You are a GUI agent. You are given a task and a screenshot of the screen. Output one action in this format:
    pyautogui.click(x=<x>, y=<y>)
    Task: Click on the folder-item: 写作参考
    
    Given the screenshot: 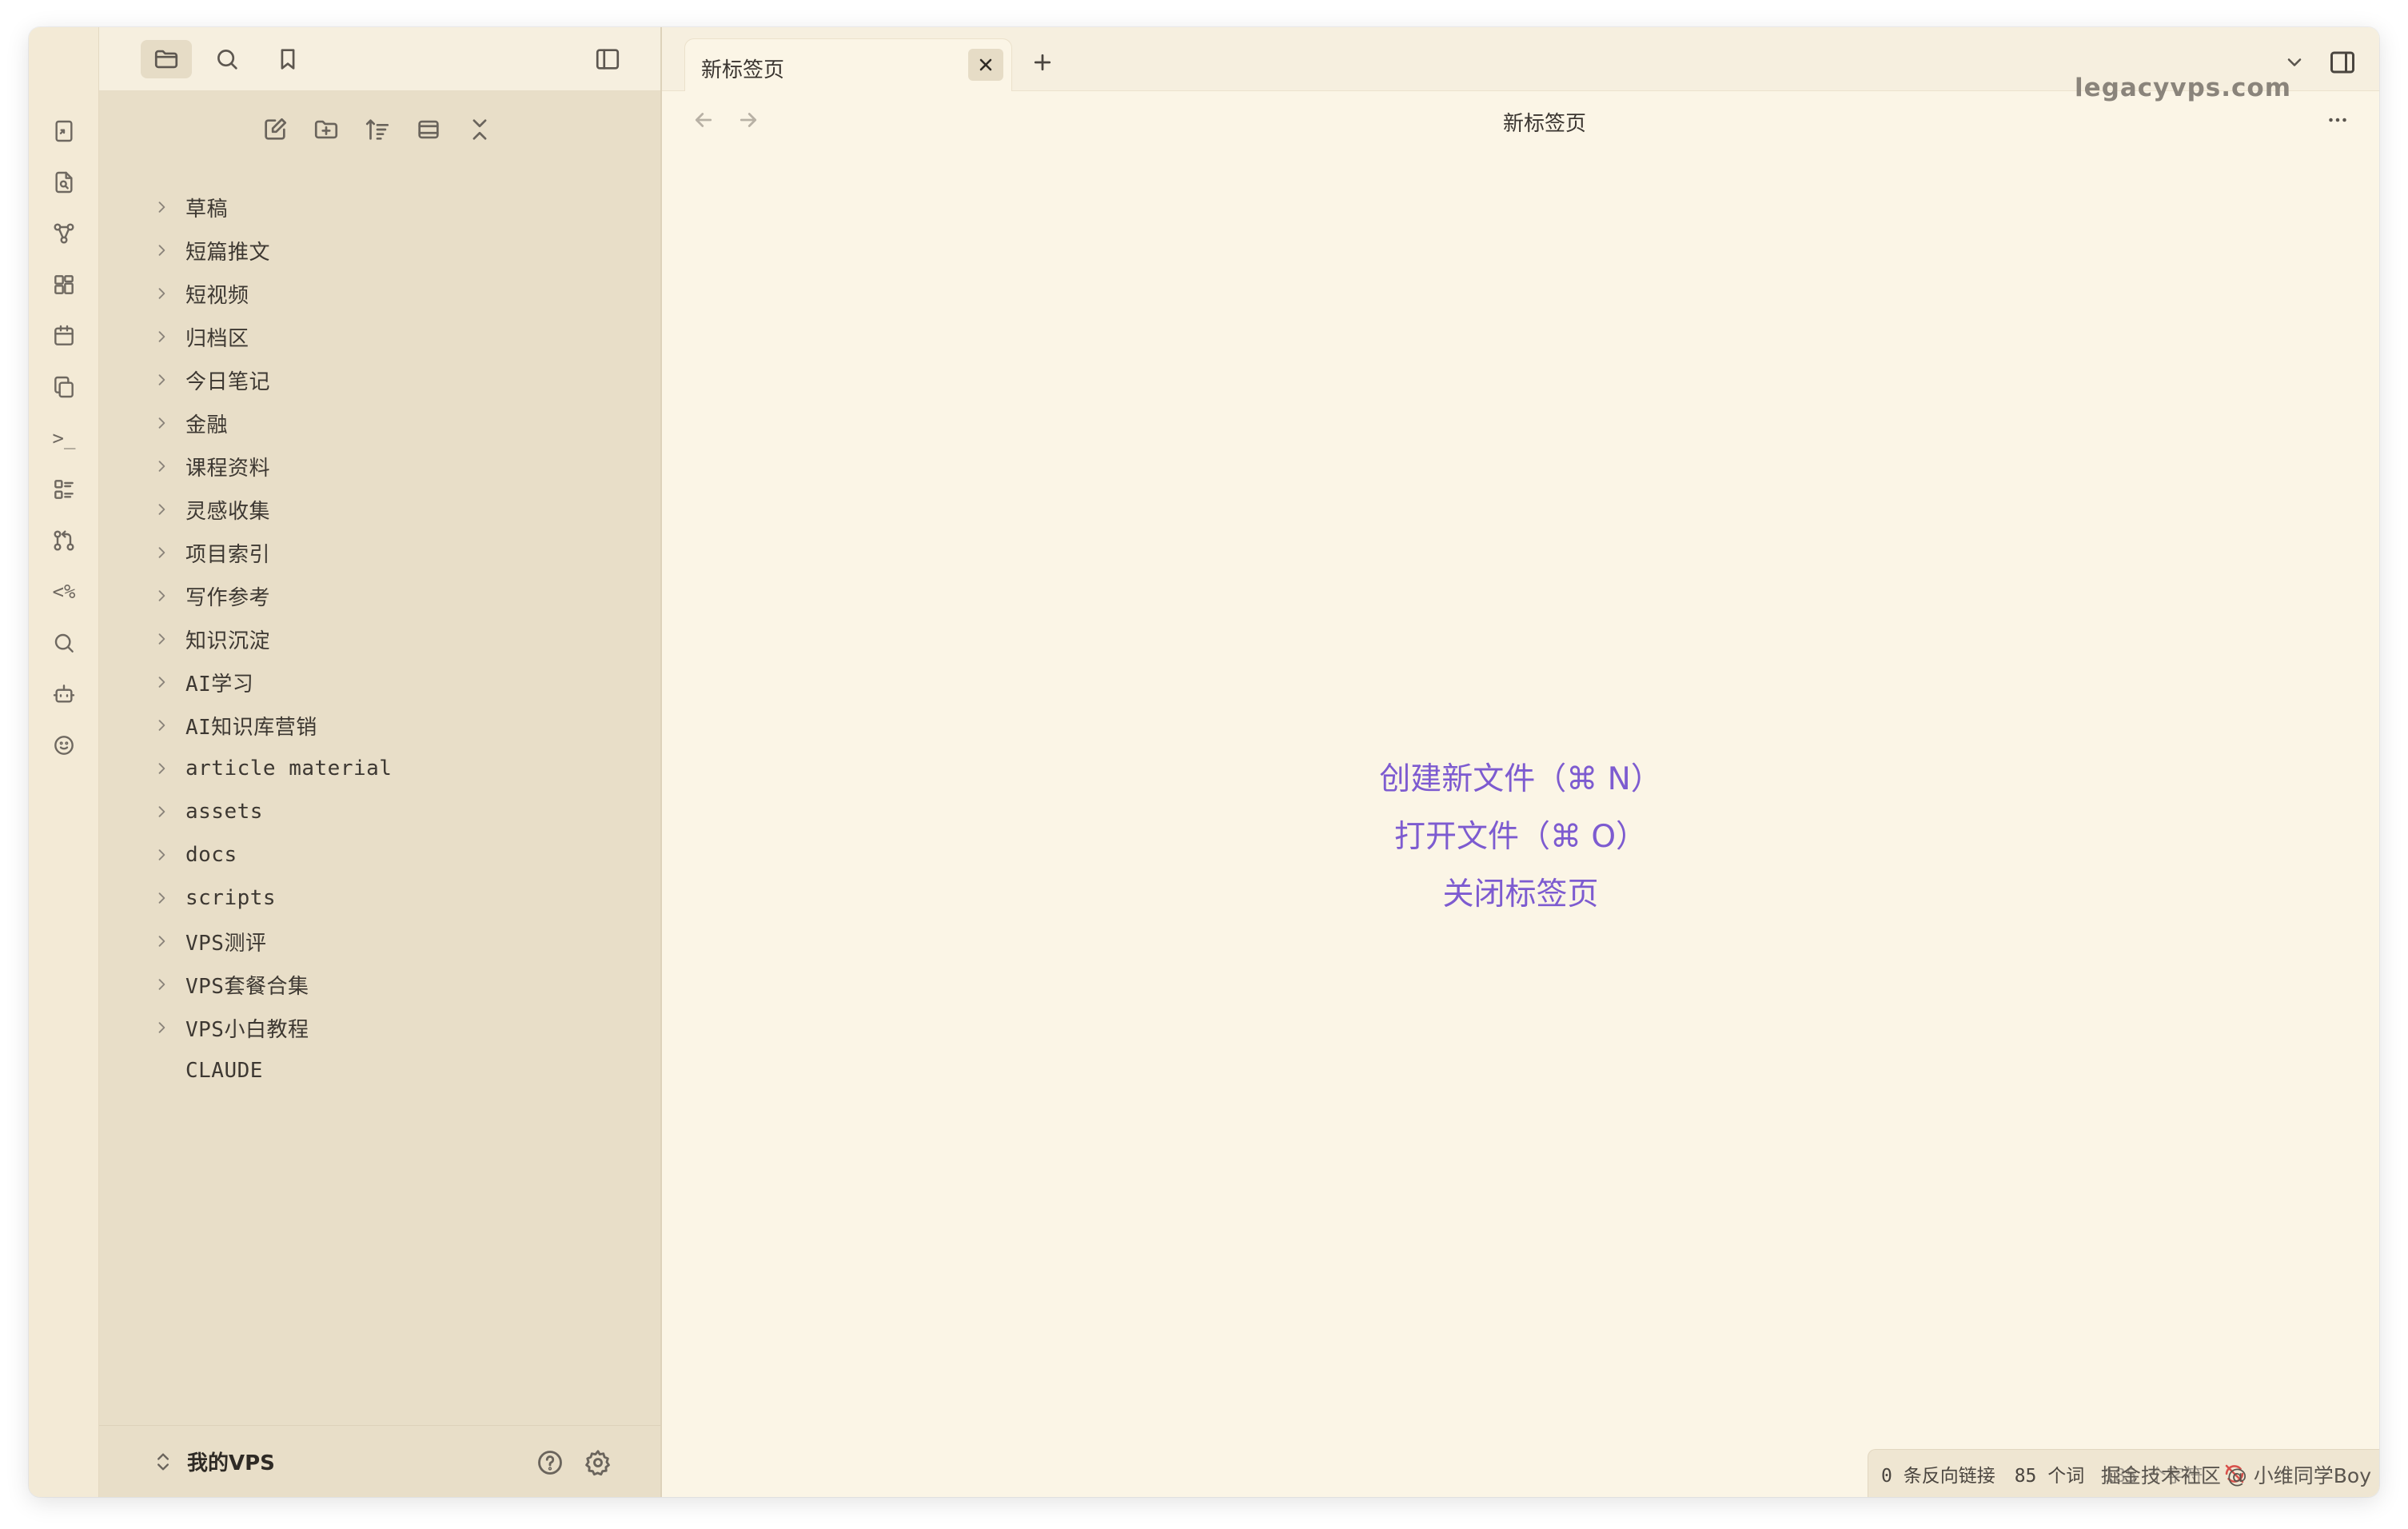 What is the action you would take?
    pyautogui.click(x=379, y=595)
    